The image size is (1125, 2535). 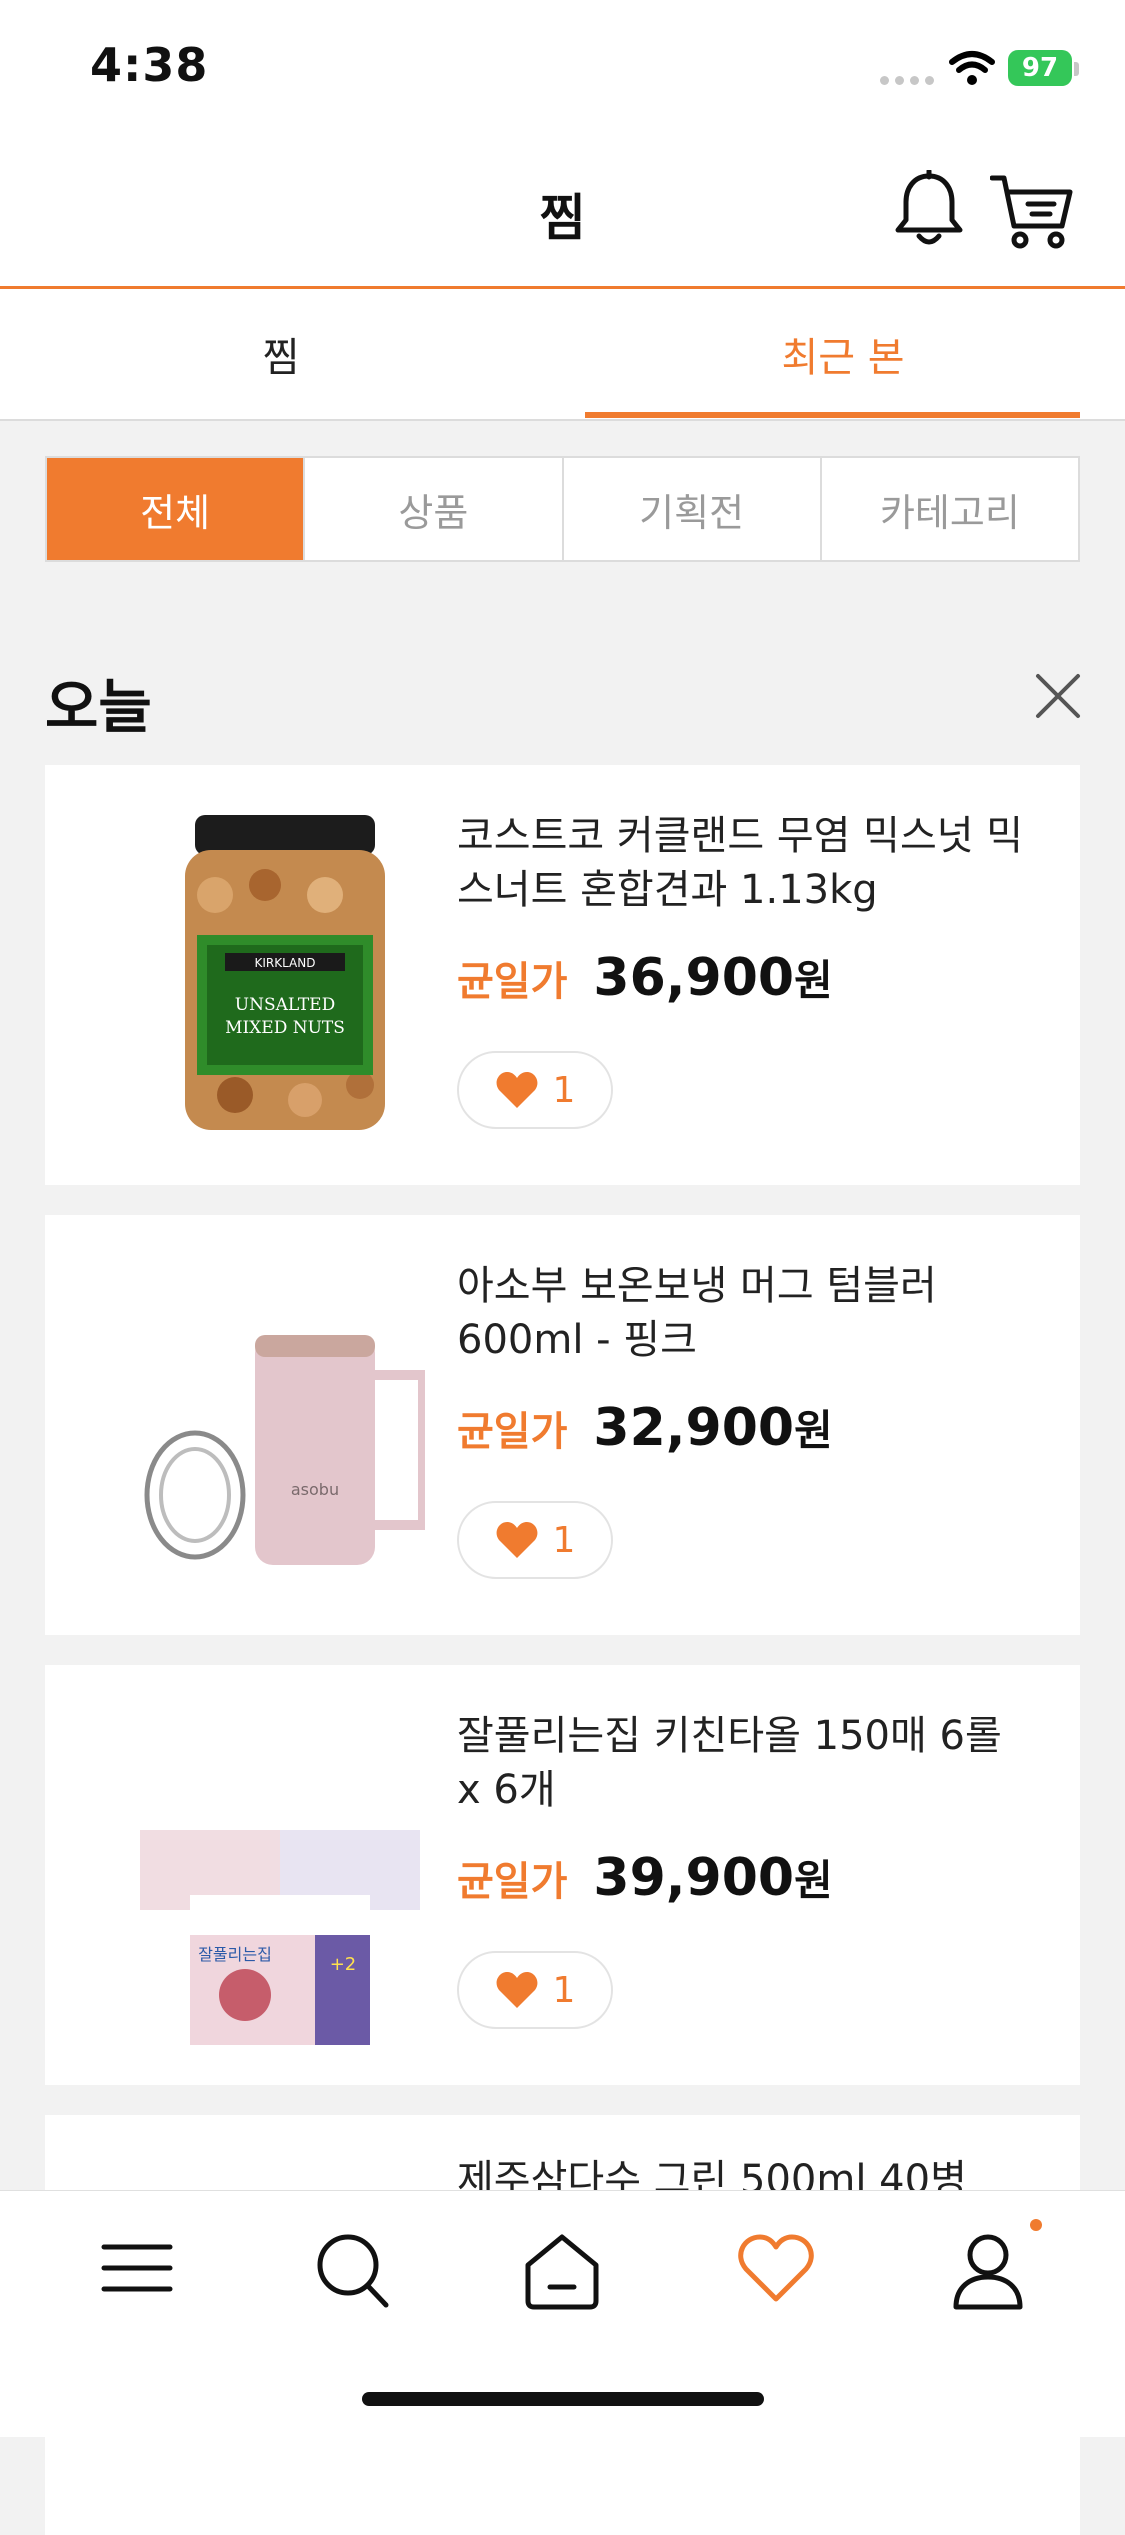 I want to click on header: 찜, so click(x=562, y=214).